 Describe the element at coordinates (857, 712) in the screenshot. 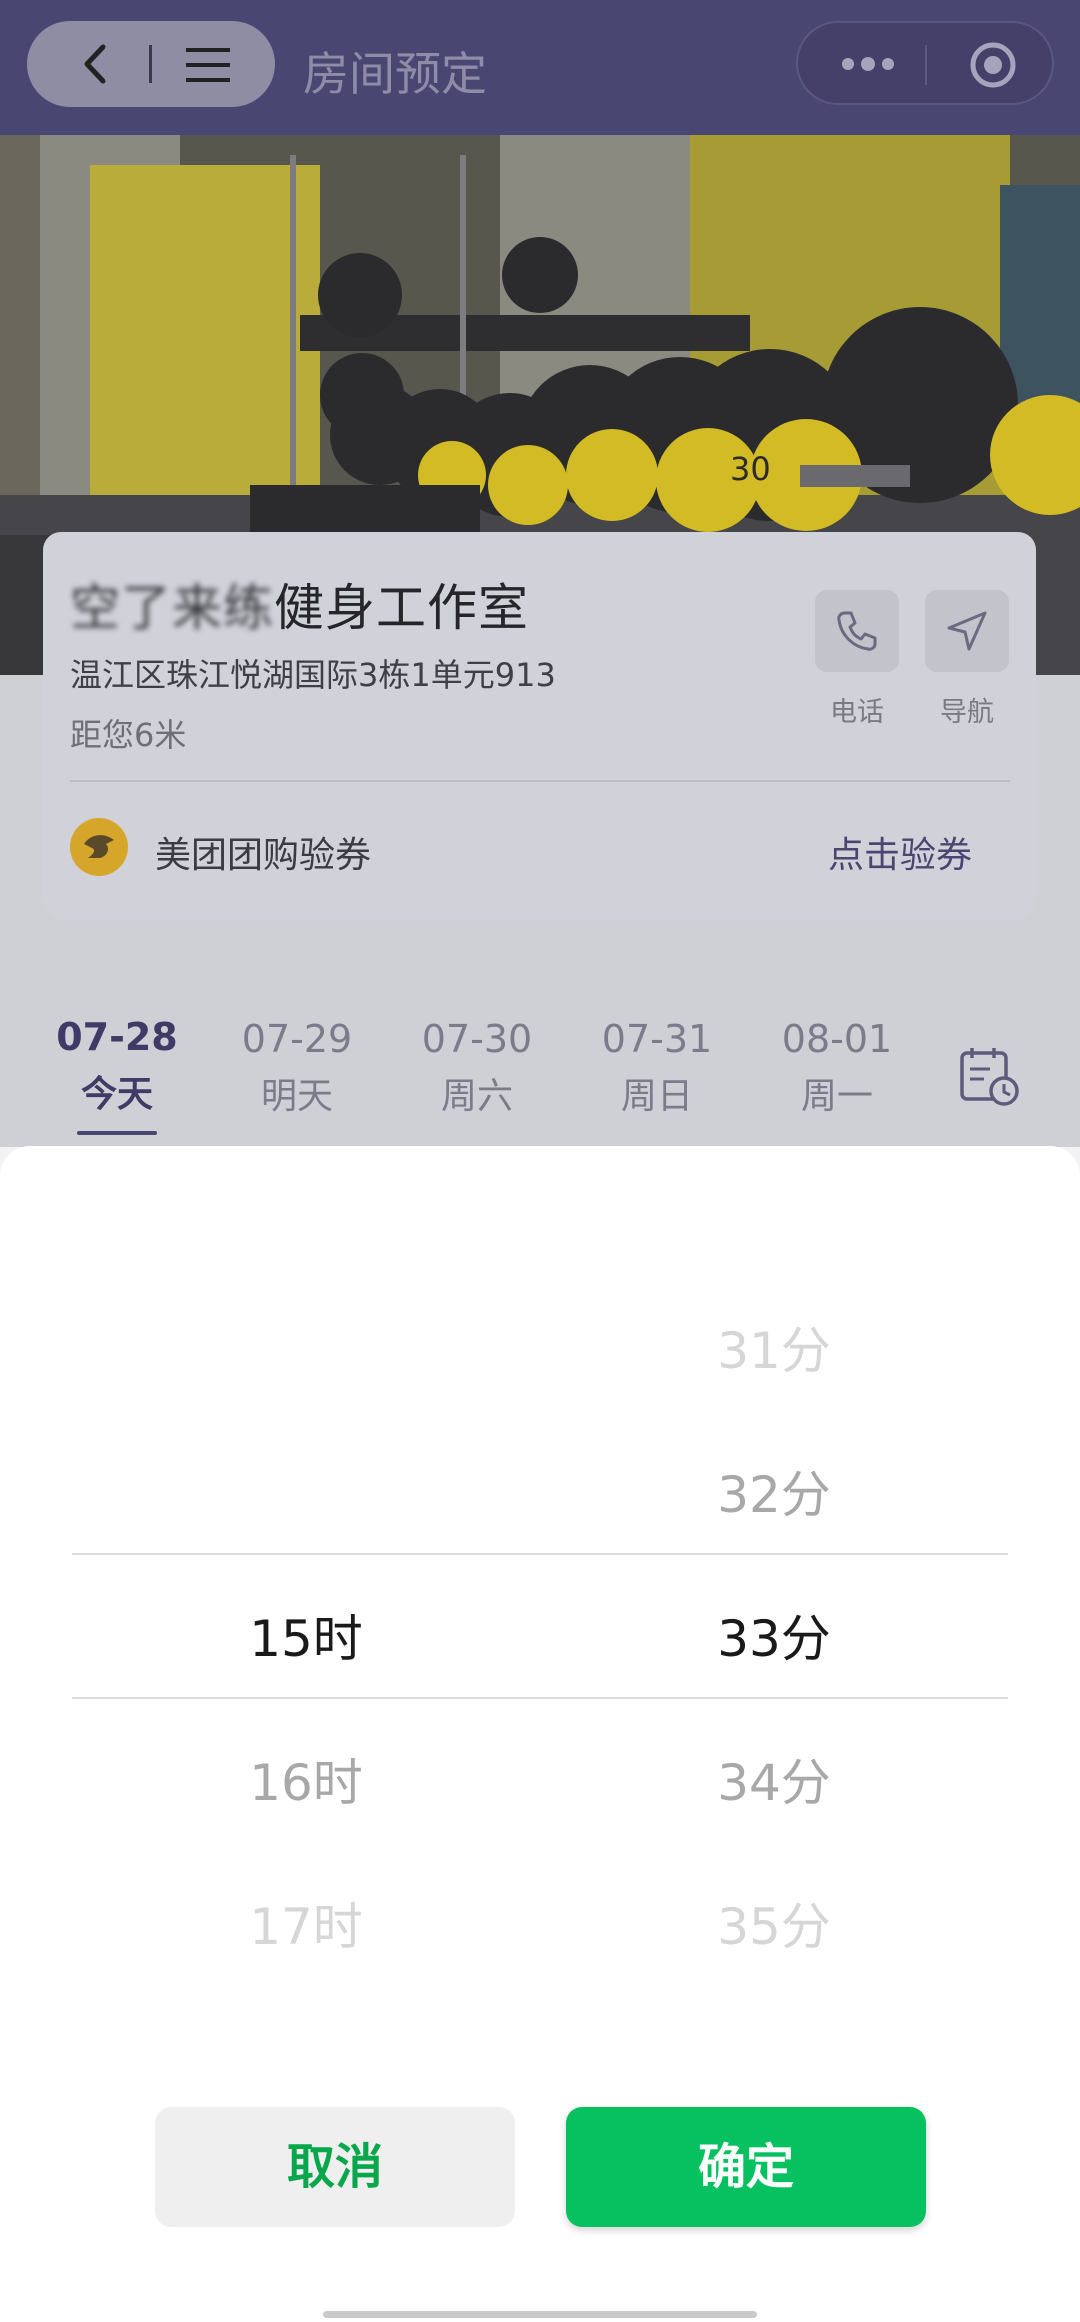

I see `phone-label: 电话` at that location.